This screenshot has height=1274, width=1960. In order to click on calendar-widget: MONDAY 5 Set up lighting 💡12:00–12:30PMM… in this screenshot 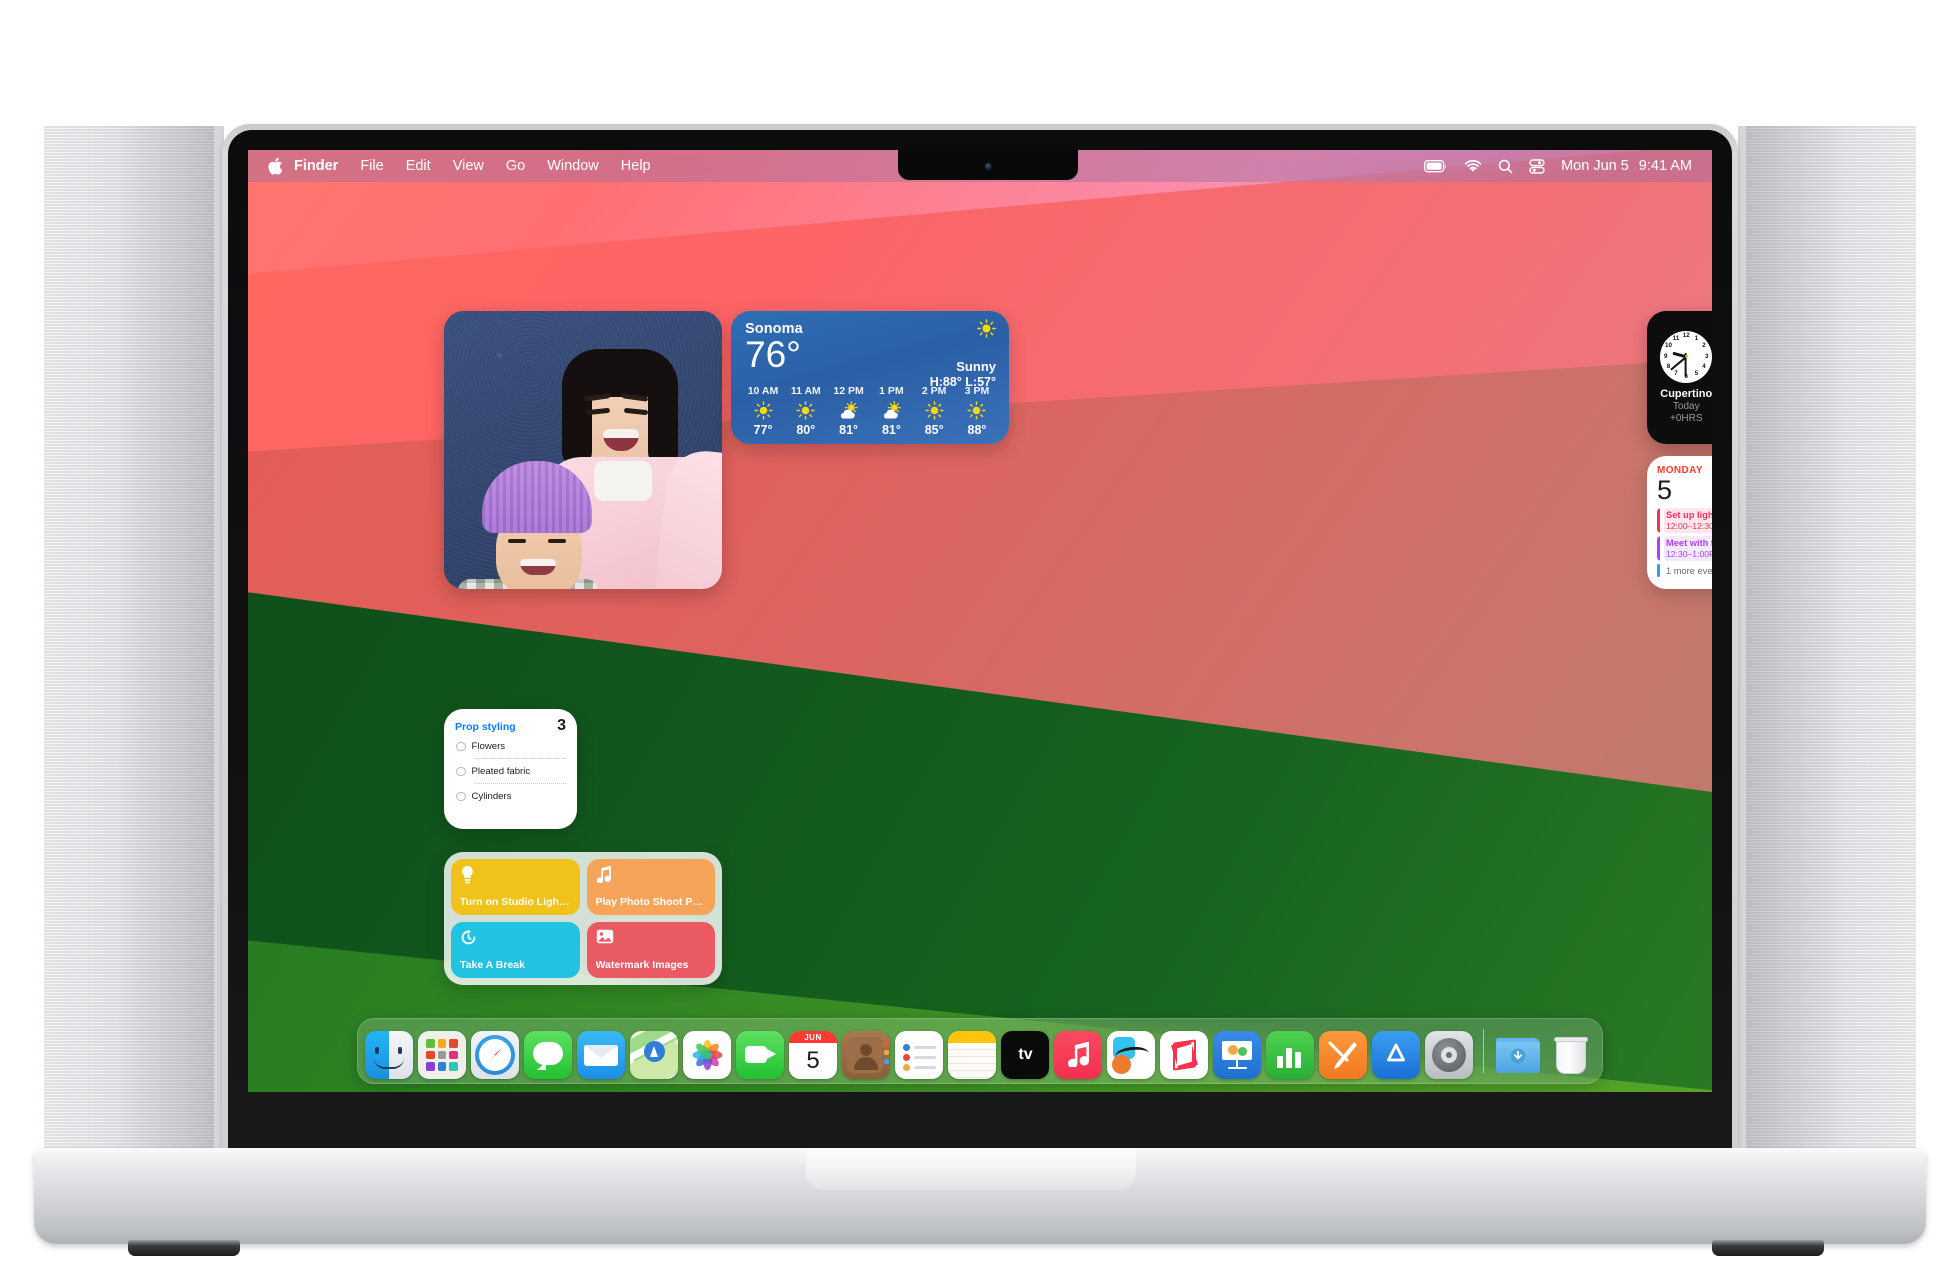, I will do `click(1679, 522)`.